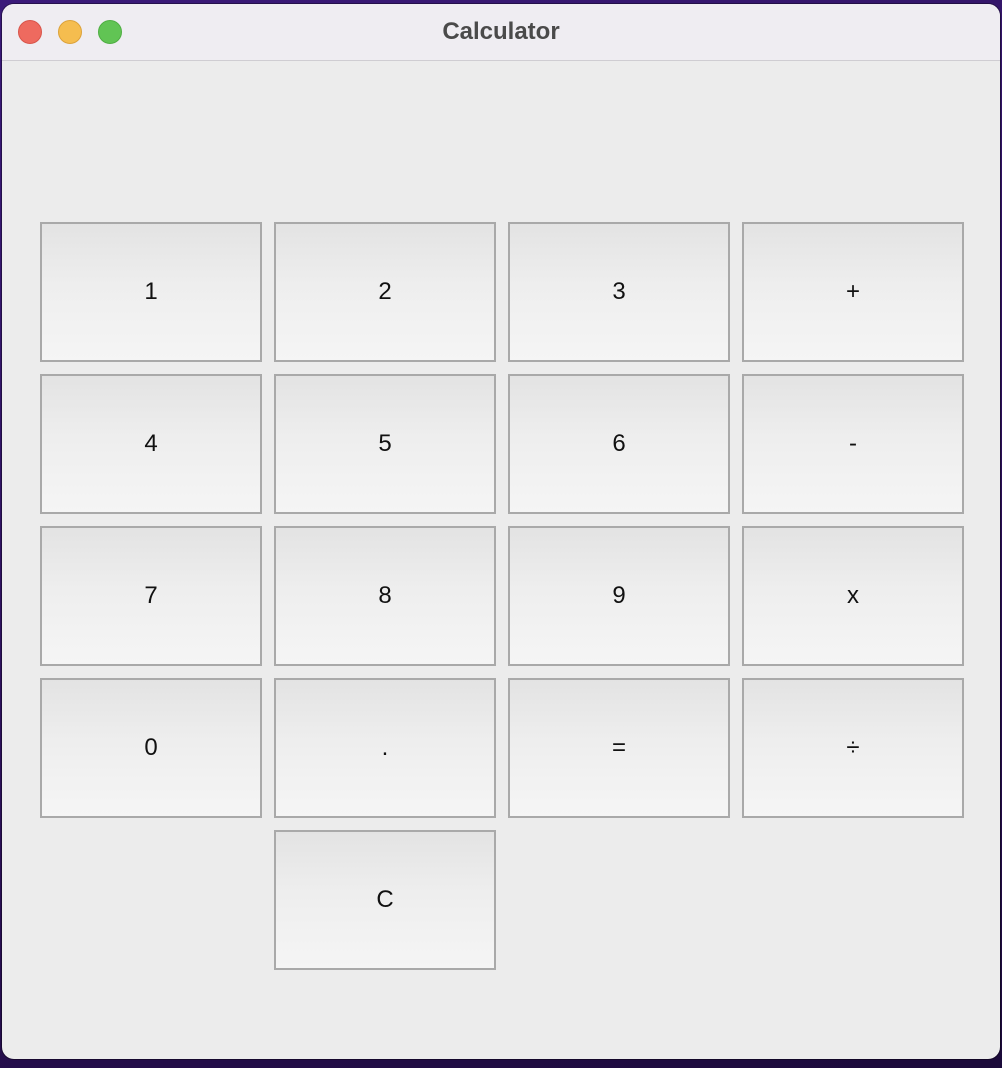 The width and height of the screenshot is (1002, 1068). I want to click on key-8-button: 8, so click(385, 596).